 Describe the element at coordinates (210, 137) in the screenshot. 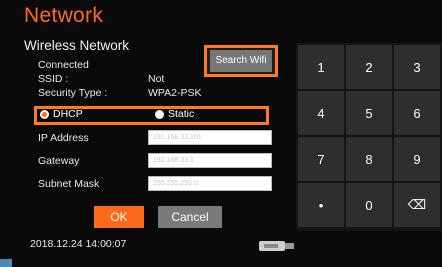

I see `ip-address-field: 192.168.33.101` at that location.